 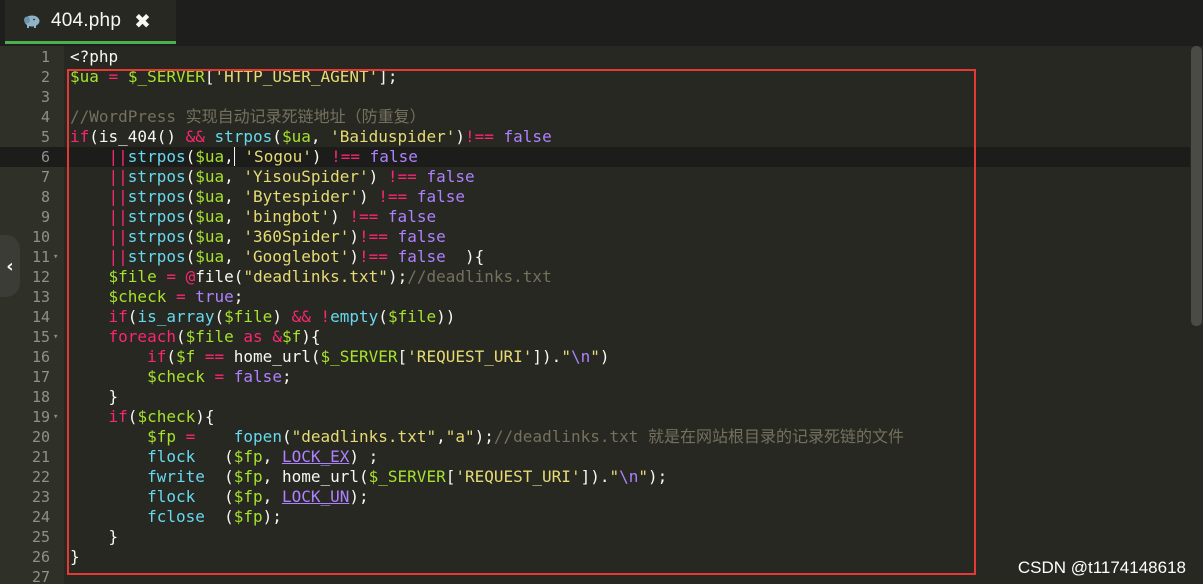 I want to click on code-token: empty, so click(x=354, y=316).